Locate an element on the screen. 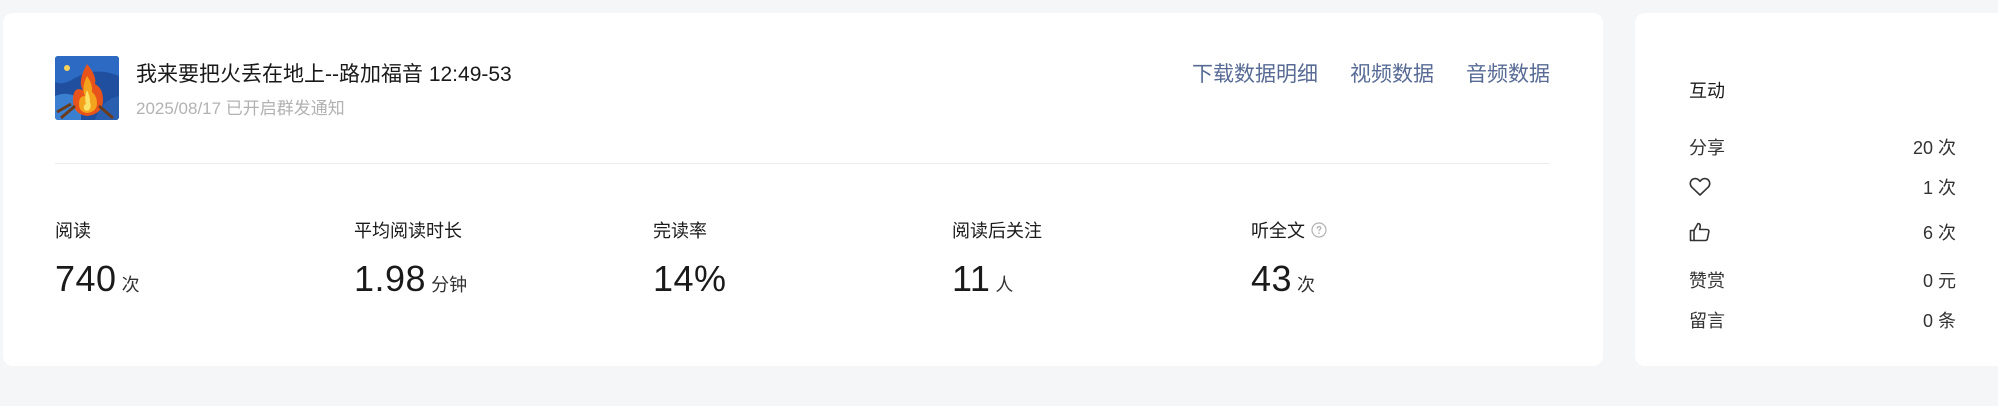  data-links: 下载数据明细 视频数据 音频数据 is located at coordinates (1371, 73).